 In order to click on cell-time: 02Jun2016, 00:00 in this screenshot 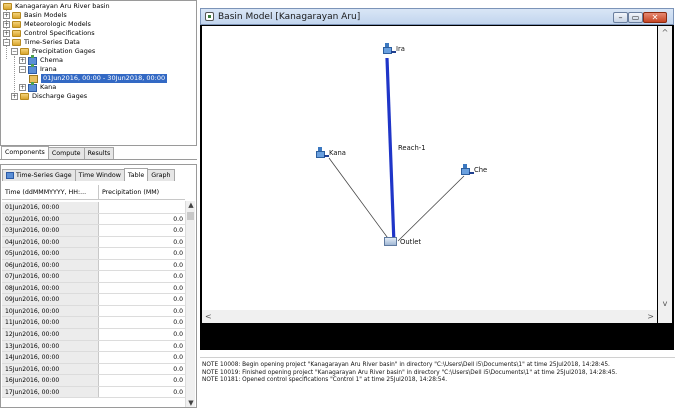, I will do `click(50, 219)`.